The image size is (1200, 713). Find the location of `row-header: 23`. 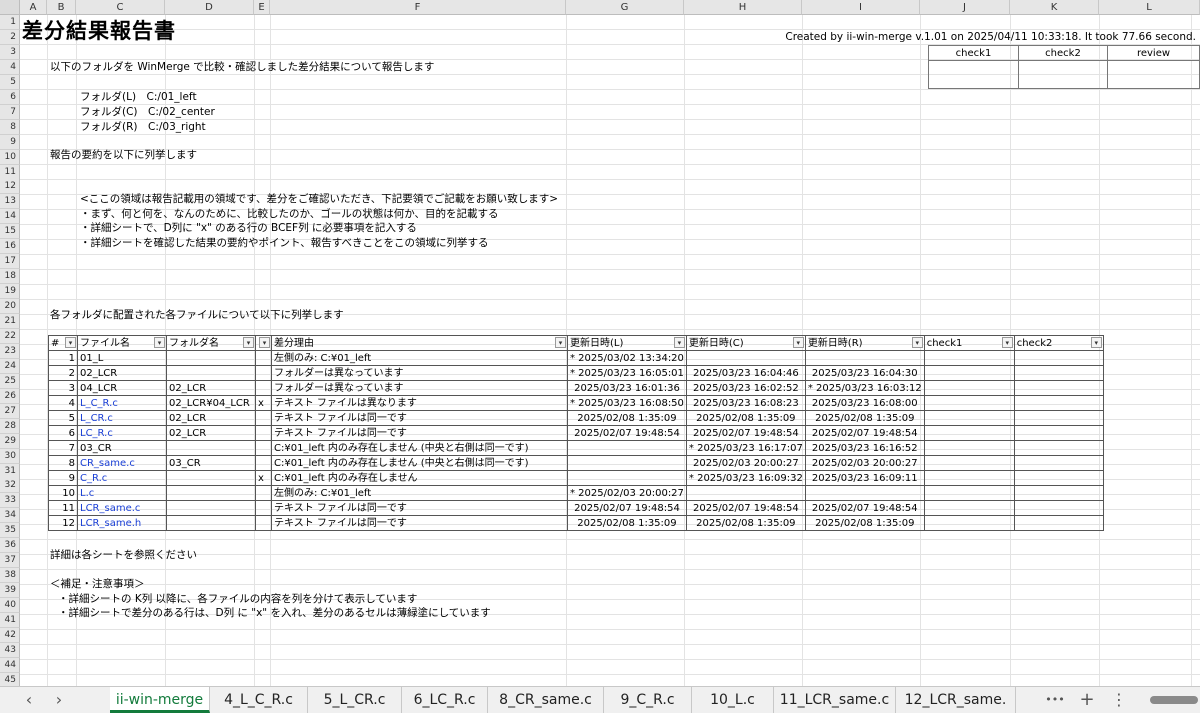

row-header: 23 is located at coordinates (10, 351).